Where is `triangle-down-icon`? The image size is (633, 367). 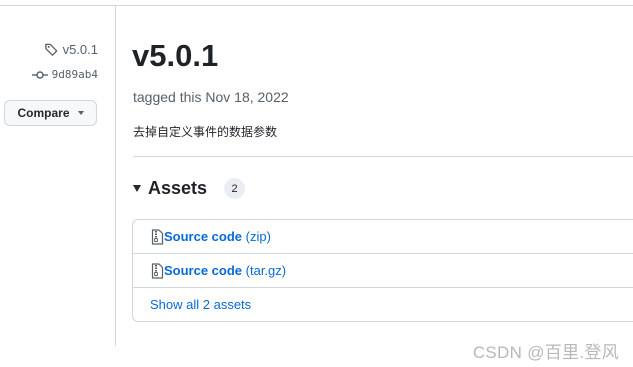
triangle-down-icon is located at coordinates (137, 188).